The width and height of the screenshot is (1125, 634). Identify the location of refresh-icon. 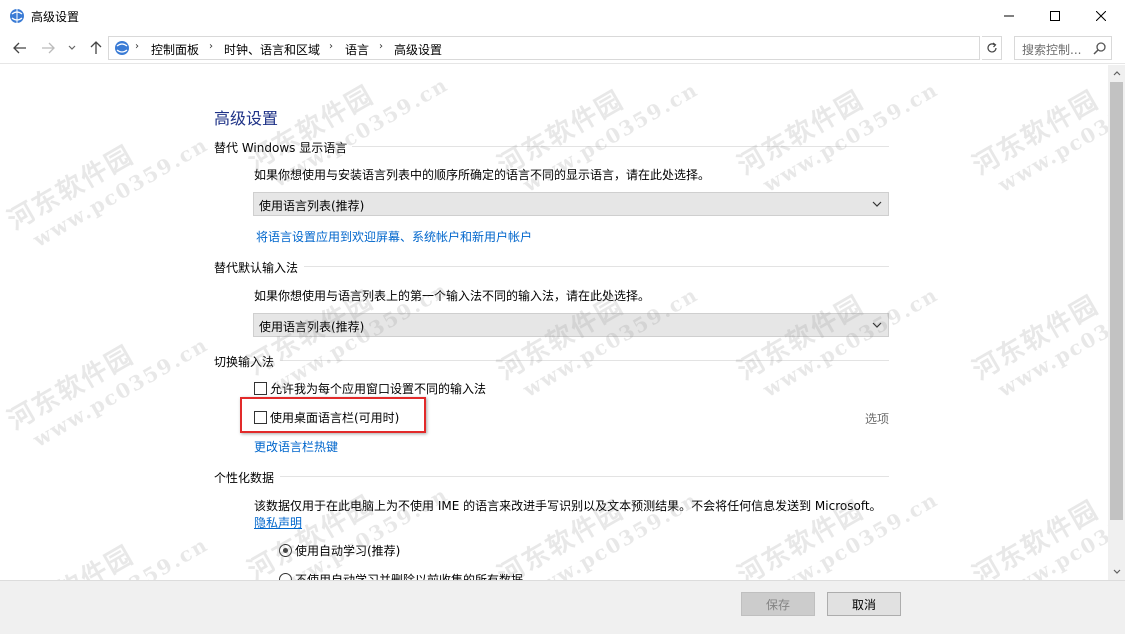
(991, 47).